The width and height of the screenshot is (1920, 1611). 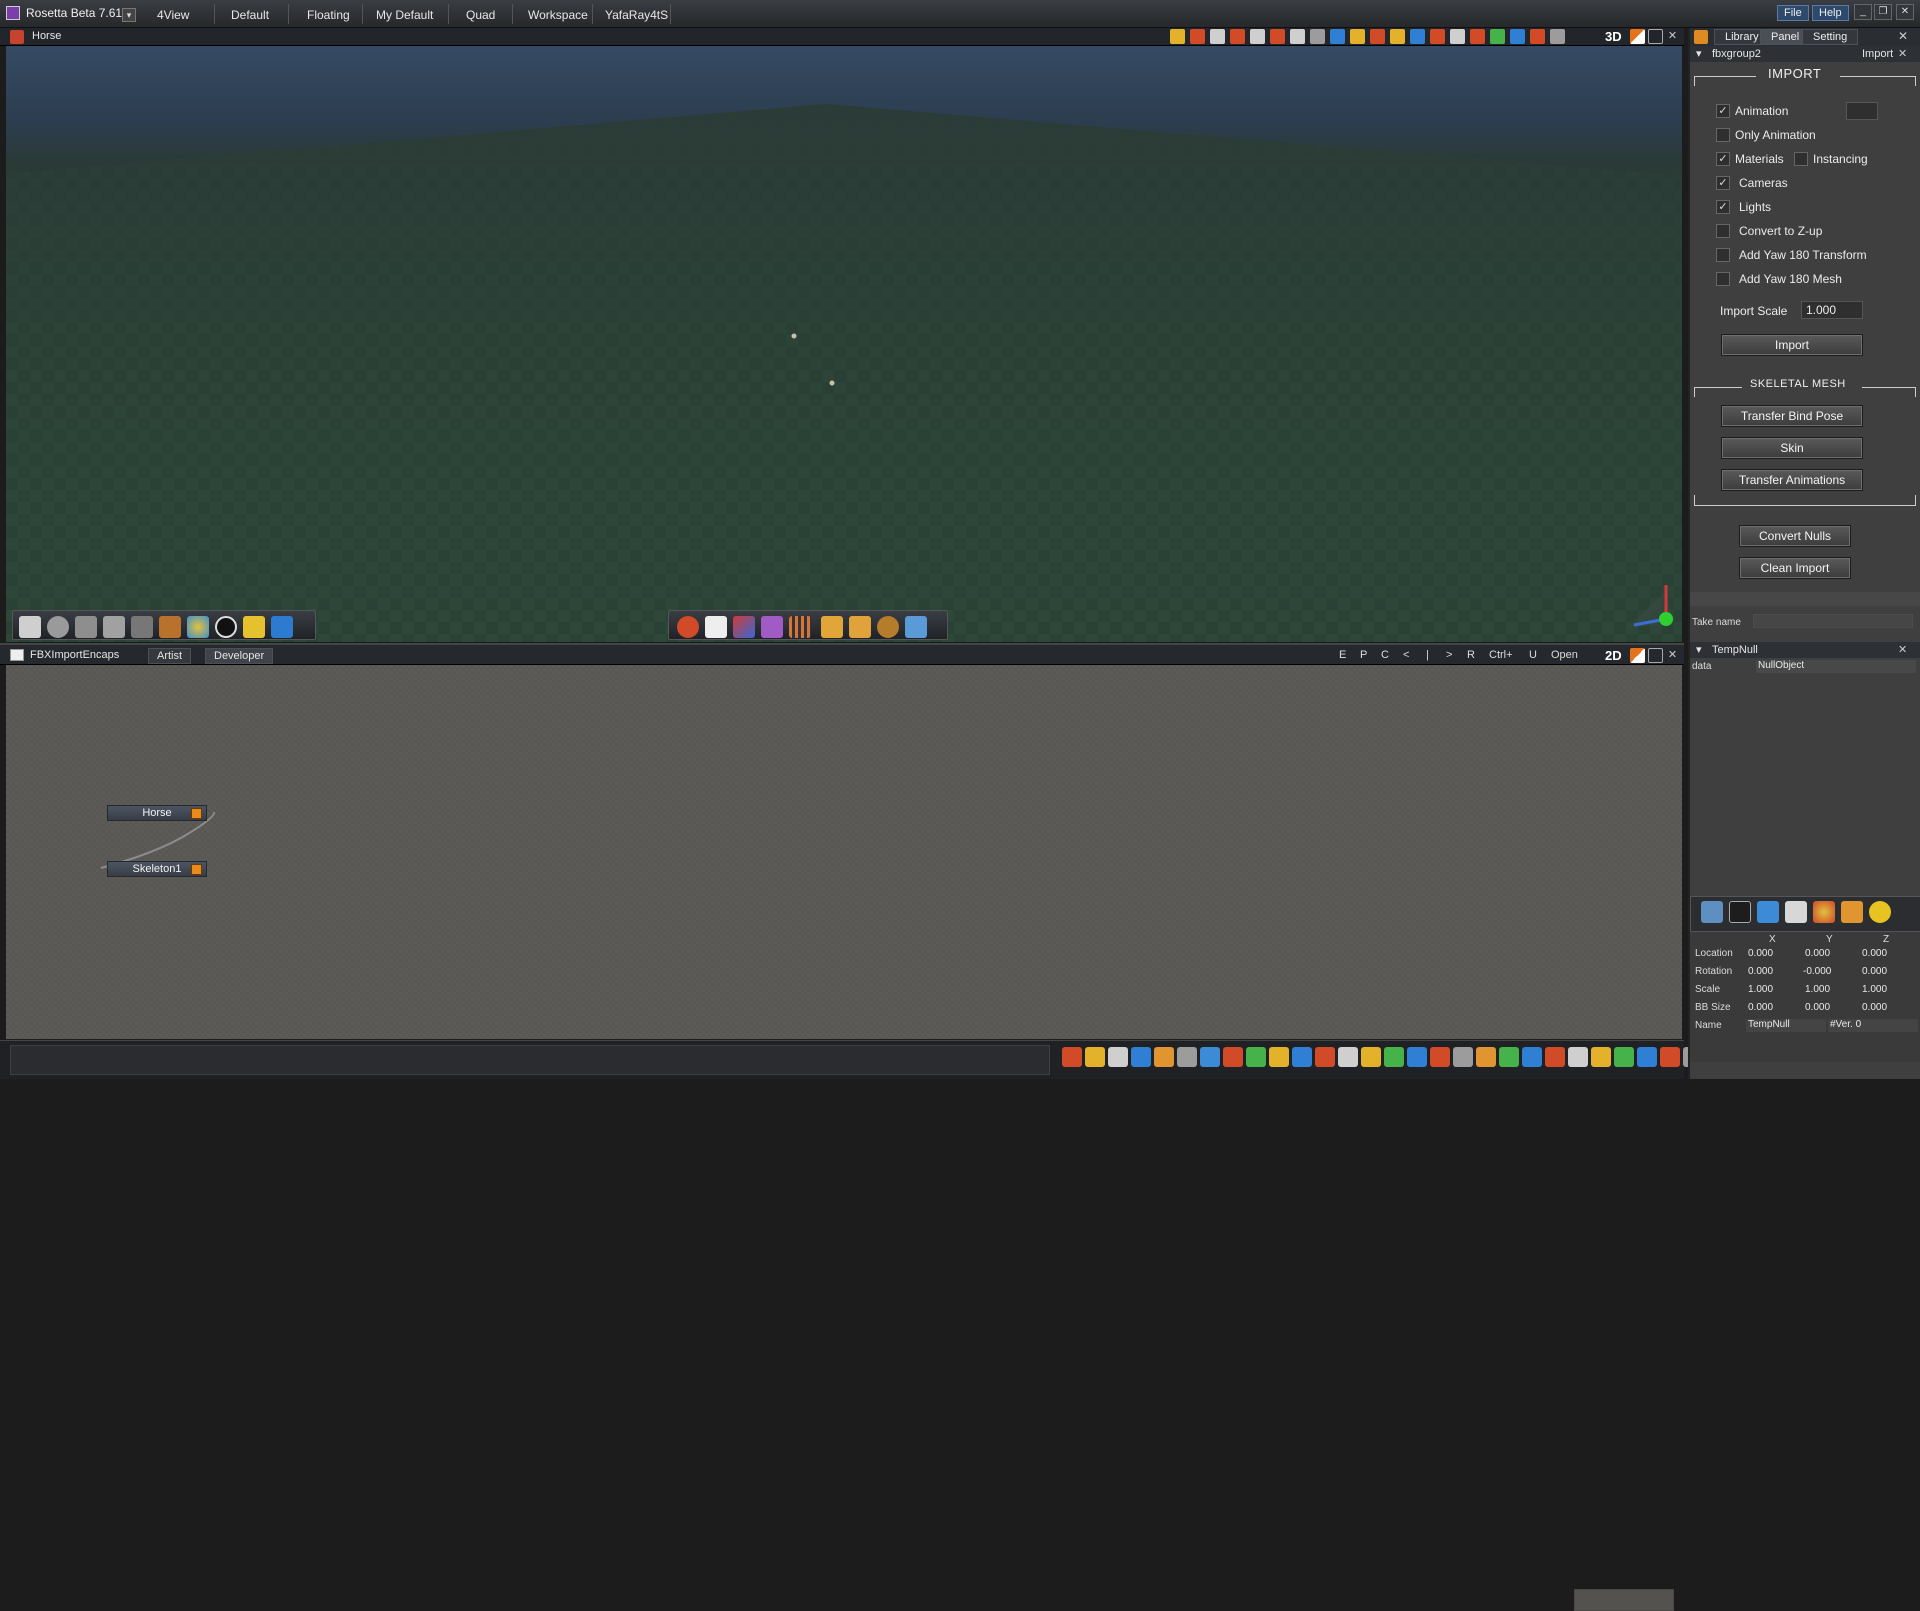 What do you see at coordinates (558, 15) in the screenshot?
I see `menu-workspace: Workspace` at bounding box center [558, 15].